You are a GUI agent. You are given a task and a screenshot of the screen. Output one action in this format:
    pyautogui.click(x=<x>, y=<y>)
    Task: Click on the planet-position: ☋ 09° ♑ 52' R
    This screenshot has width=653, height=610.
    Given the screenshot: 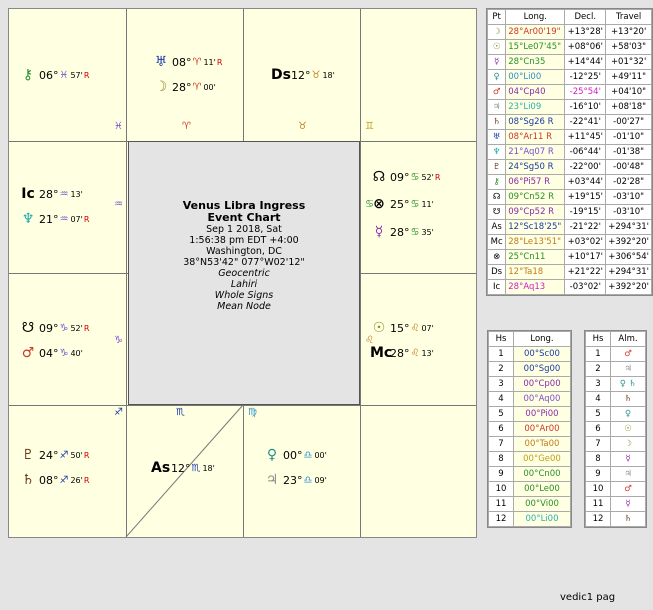 What is the action you would take?
    pyautogui.click(x=54, y=328)
    